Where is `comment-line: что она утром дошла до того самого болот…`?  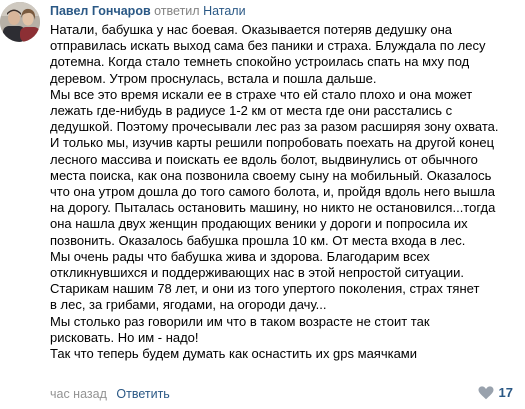
comment-line: что она утром дошла до того самого болот… is located at coordinates (273, 192).